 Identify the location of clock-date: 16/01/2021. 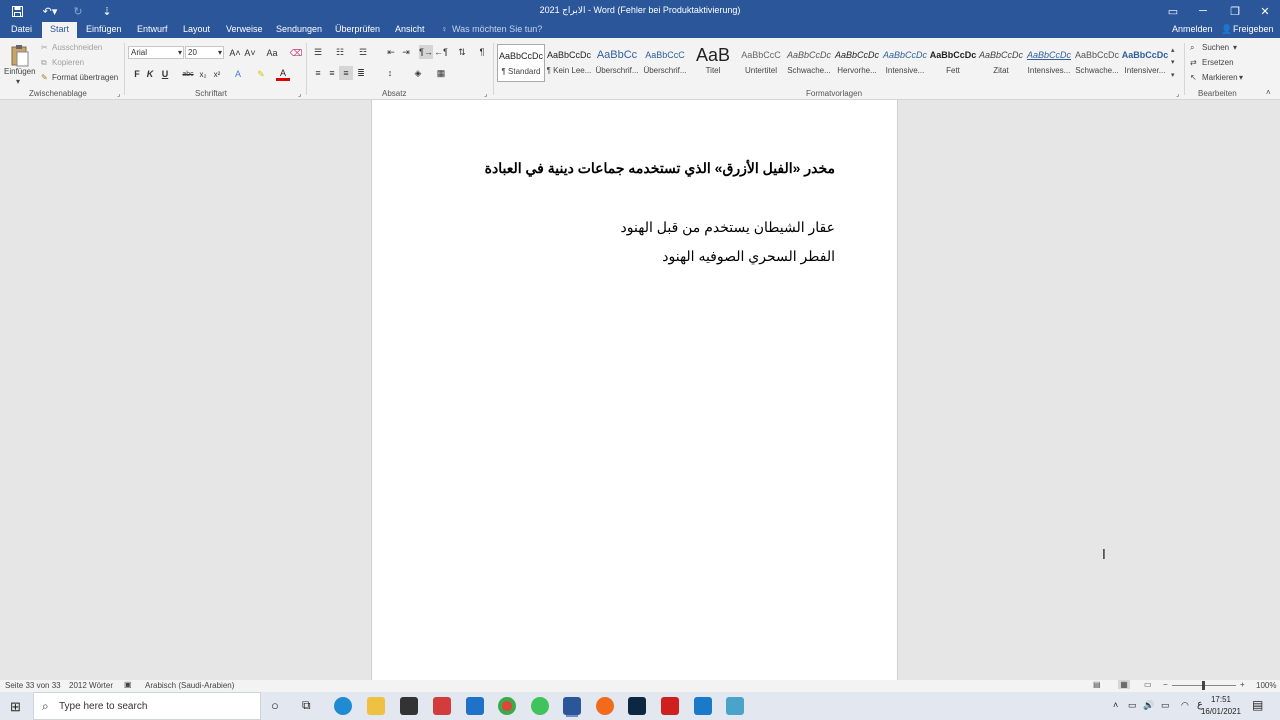
(1221, 711).